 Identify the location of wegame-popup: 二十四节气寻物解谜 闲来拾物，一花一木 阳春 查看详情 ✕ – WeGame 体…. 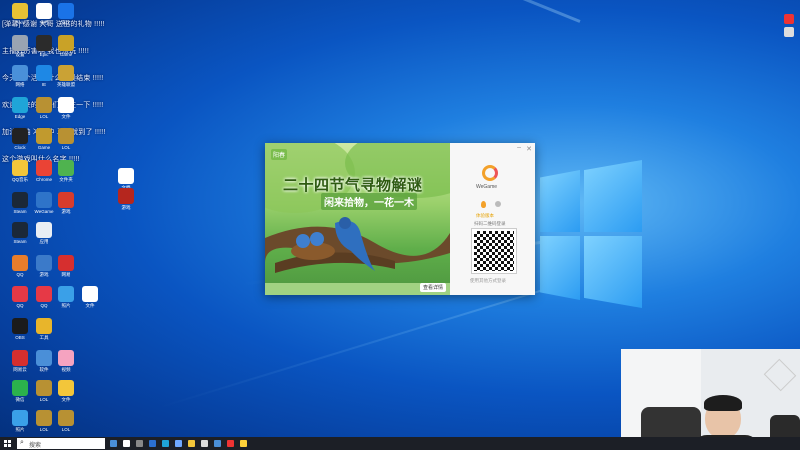
(400, 219).